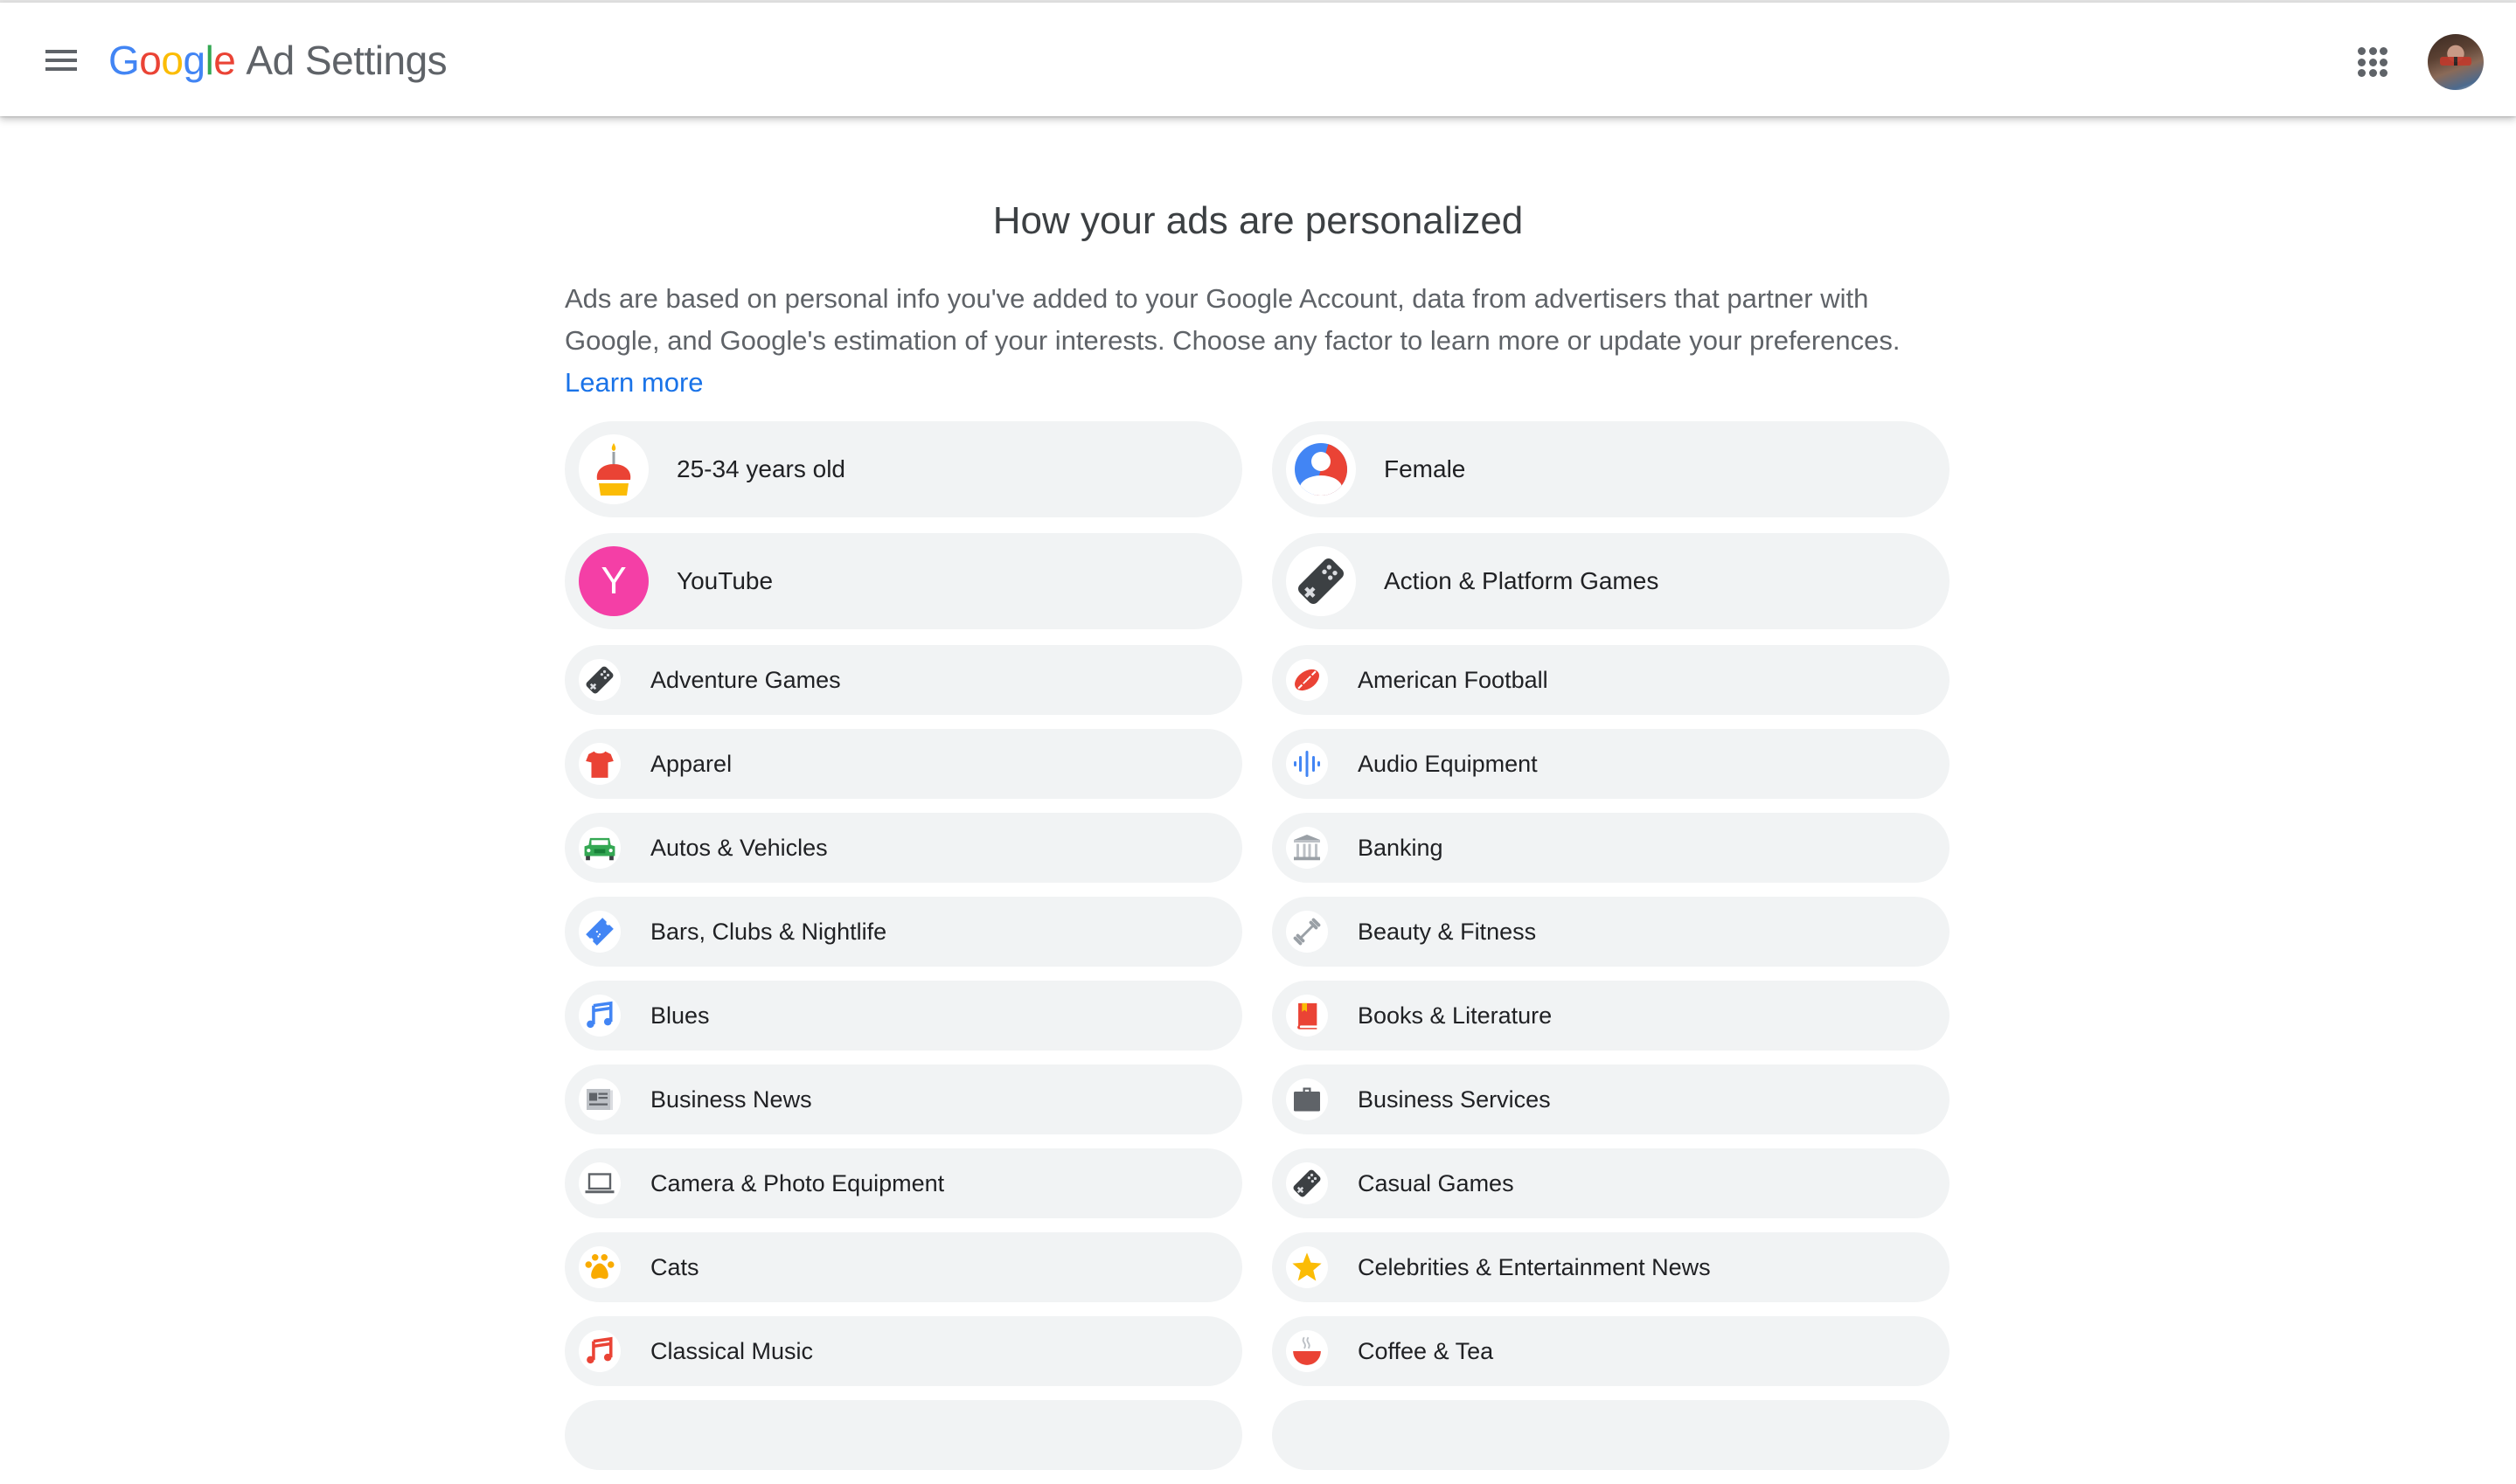 Image resolution: width=2516 pixels, height=1484 pixels. I want to click on factor-label: Blues, so click(680, 1015).